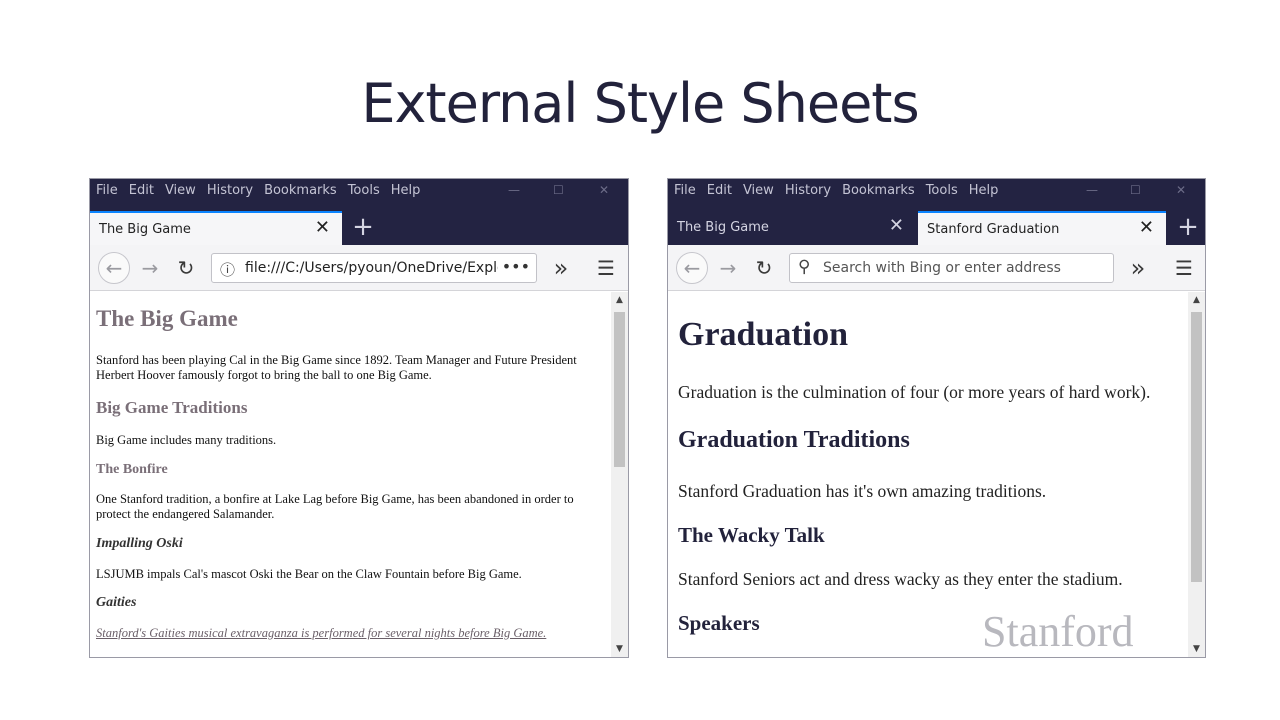  I want to click on heading-h3: The Wacky Talk, so click(751, 535).